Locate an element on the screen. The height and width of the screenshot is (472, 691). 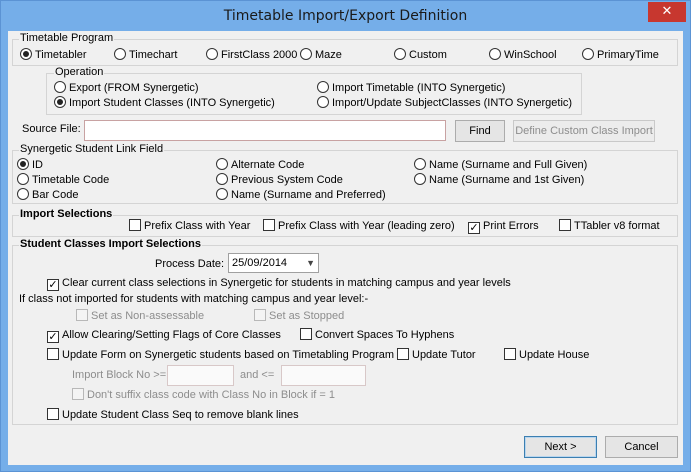
option-label: Maze is located at coordinates (328, 55).